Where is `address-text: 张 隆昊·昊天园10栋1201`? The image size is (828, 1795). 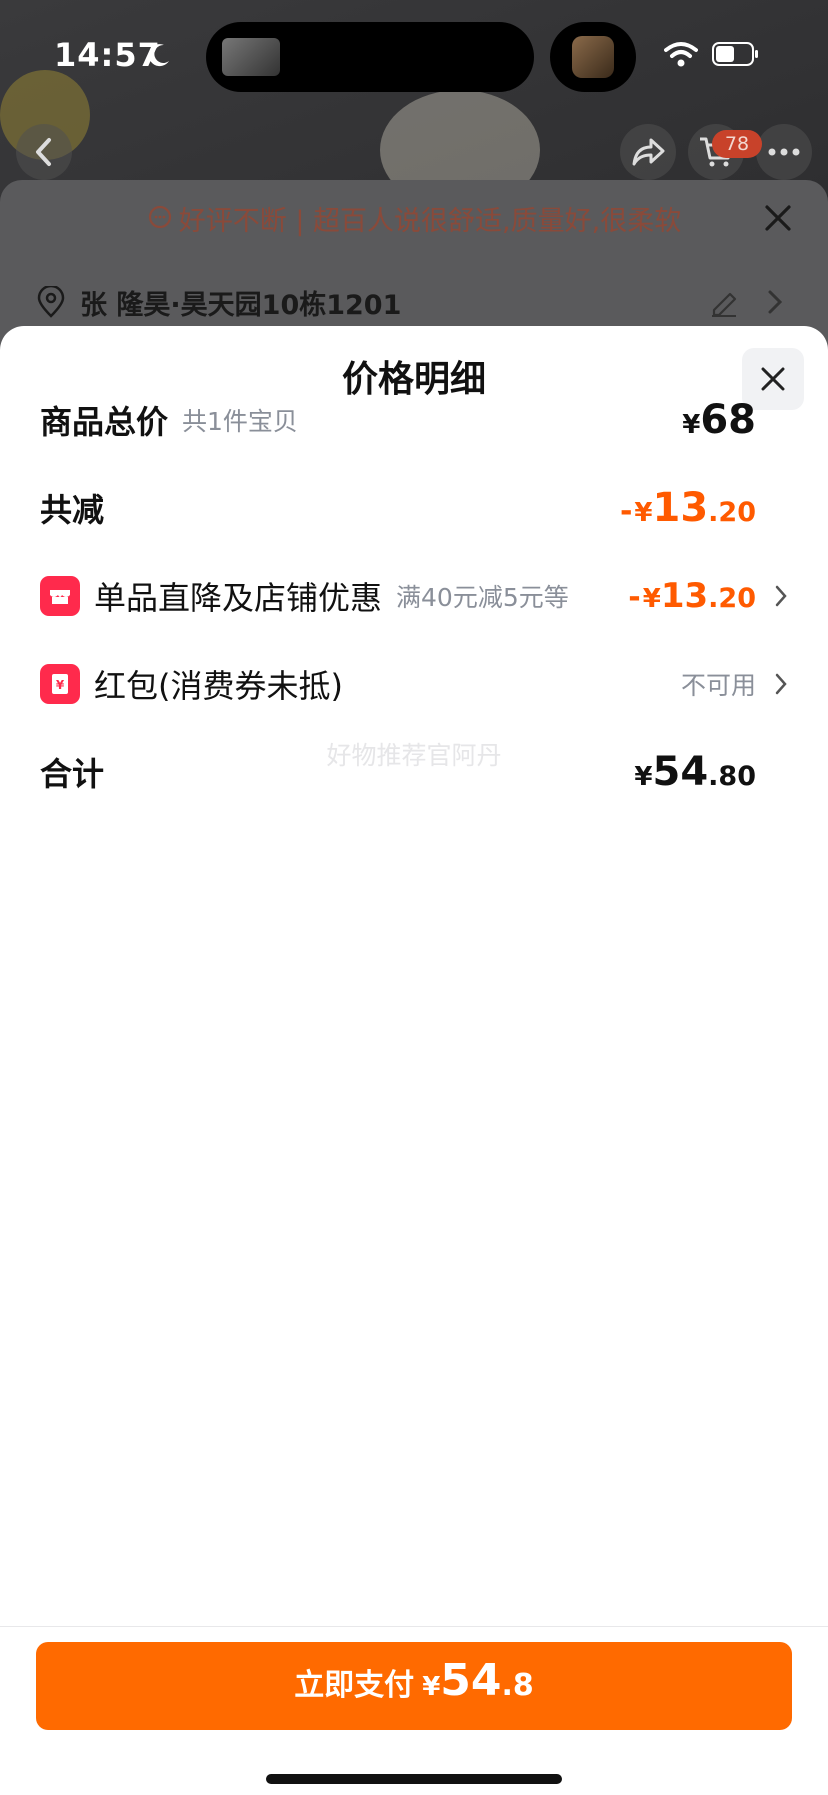 address-text: 张 隆昊·昊天园10栋1201 is located at coordinates (241, 305).